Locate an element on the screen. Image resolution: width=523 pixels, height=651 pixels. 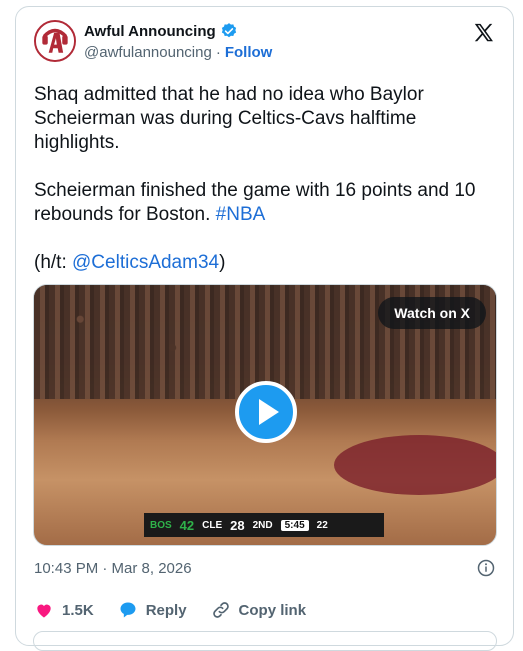
team1-score: 42 is located at coordinates (187, 525).